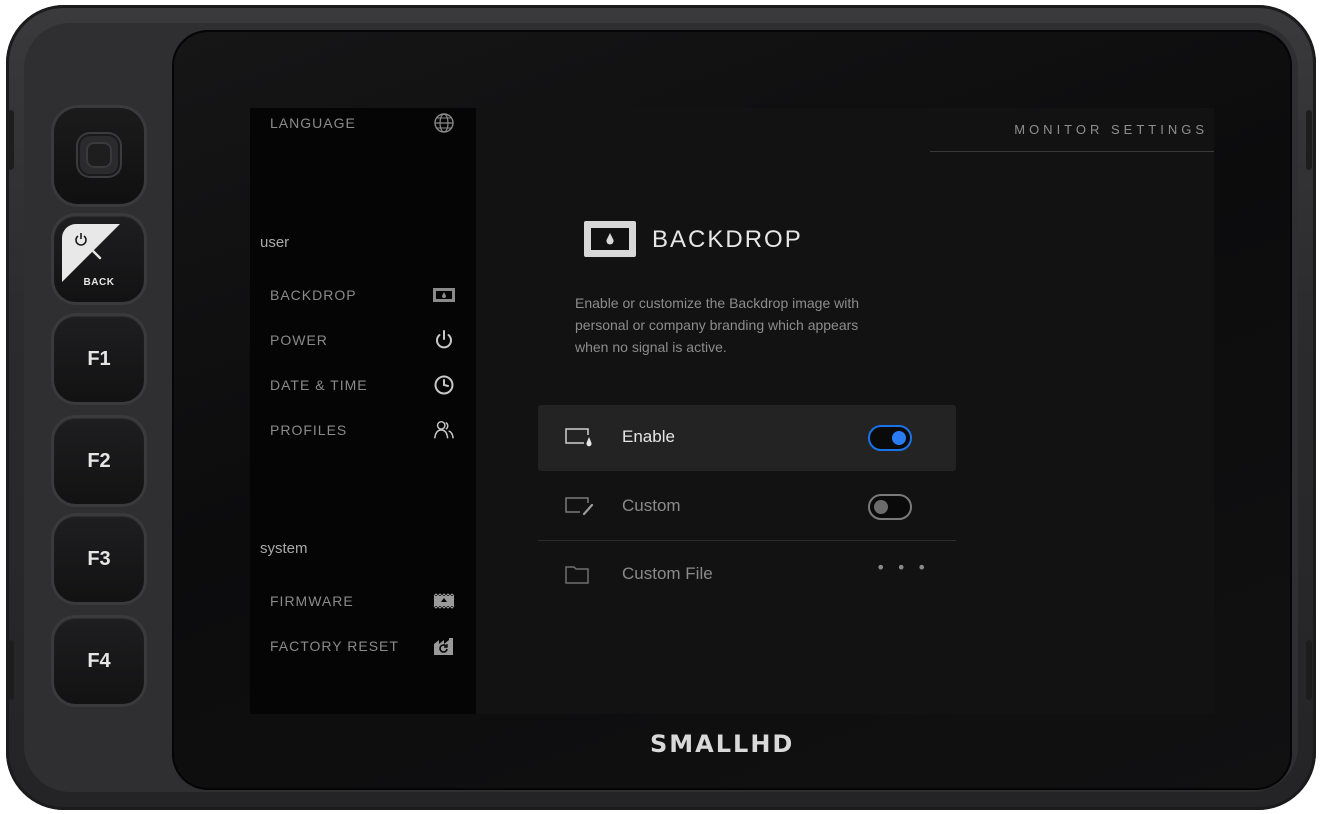 The width and height of the screenshot is (1320, 814). Describe the element at coordinates (313, 123) in the screenshot. I see `sidebar-item-label: LANGUAGE` at that location.